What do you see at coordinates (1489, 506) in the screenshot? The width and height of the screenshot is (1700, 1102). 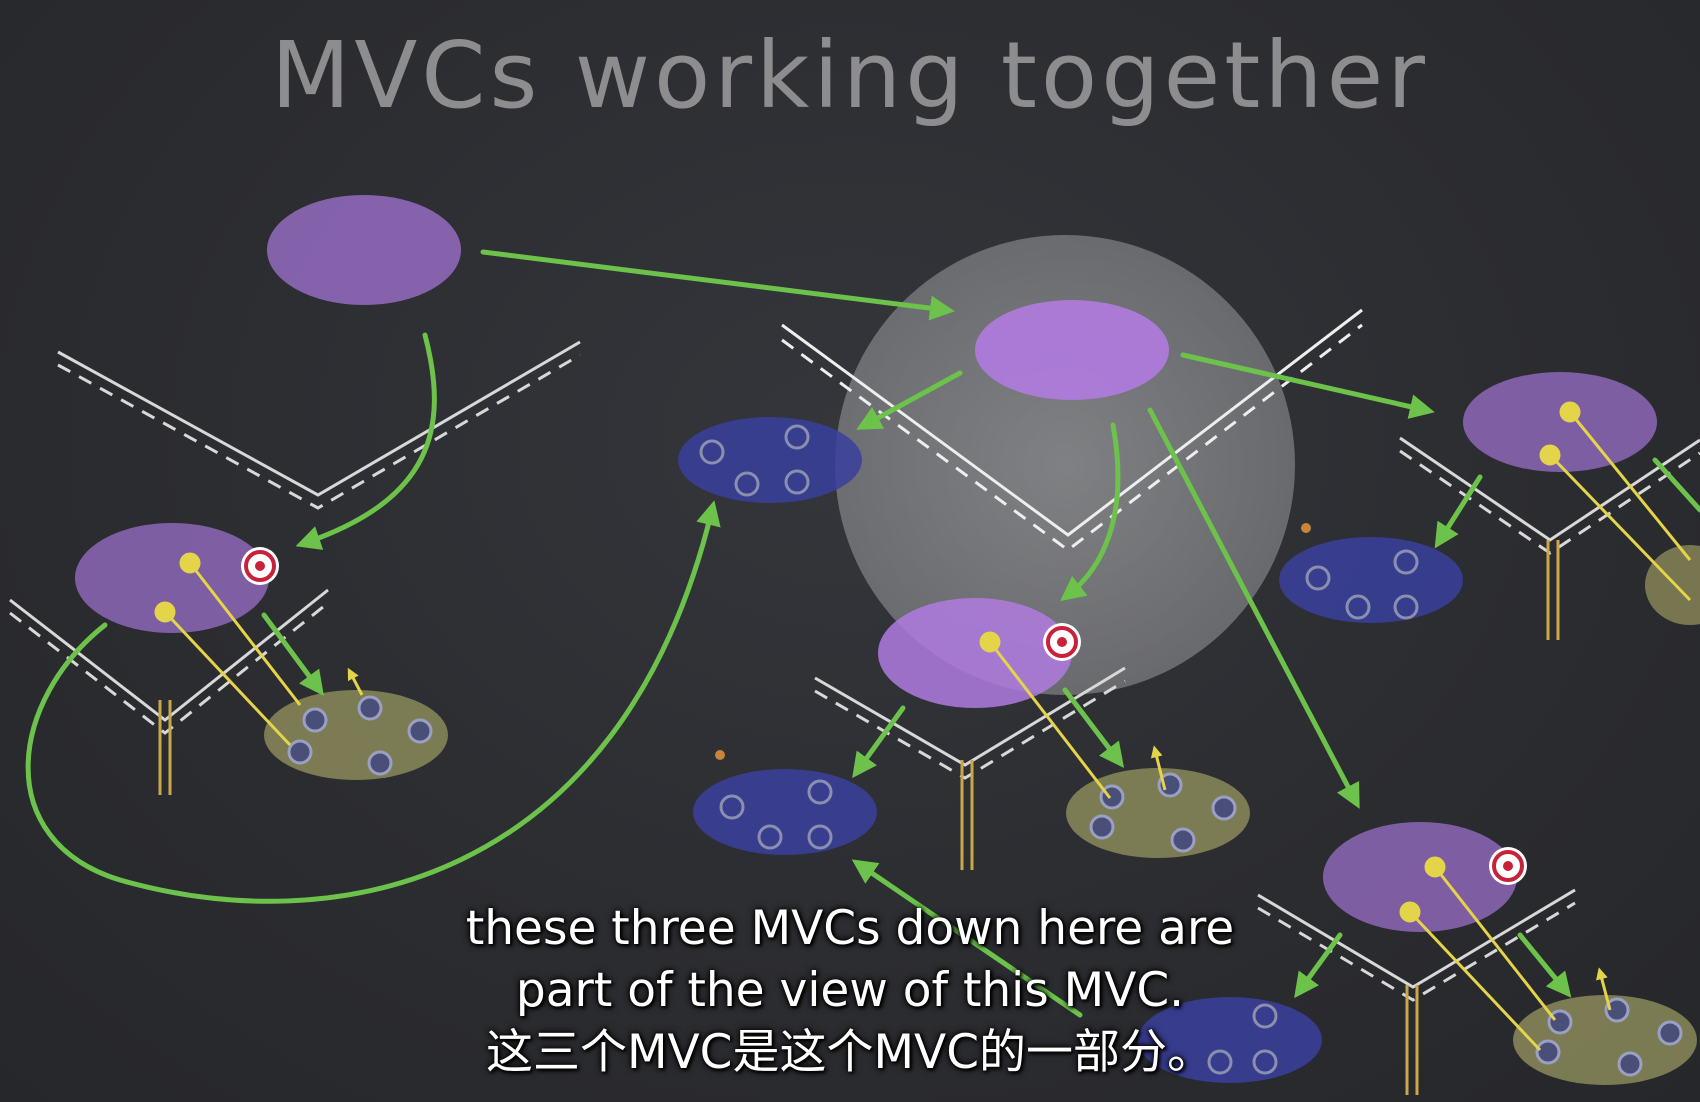 I see `mvc-right` at bounding box center [1489, 506].